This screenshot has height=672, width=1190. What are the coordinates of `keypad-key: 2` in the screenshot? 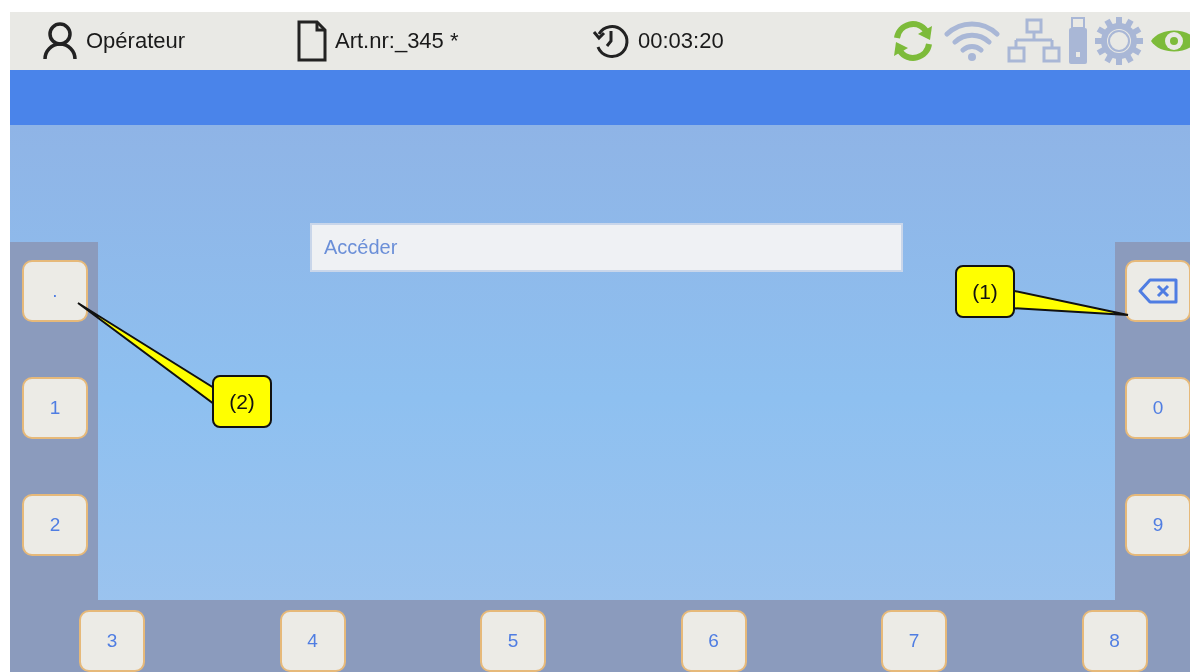 It's located at (55, 525).